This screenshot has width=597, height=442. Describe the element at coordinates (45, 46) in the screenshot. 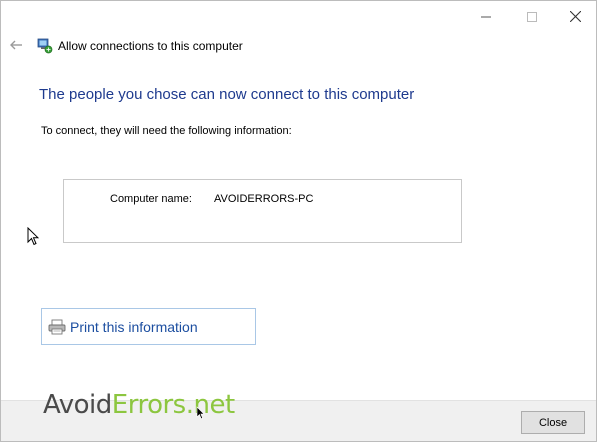

I see `network-computer-icon` at that location.